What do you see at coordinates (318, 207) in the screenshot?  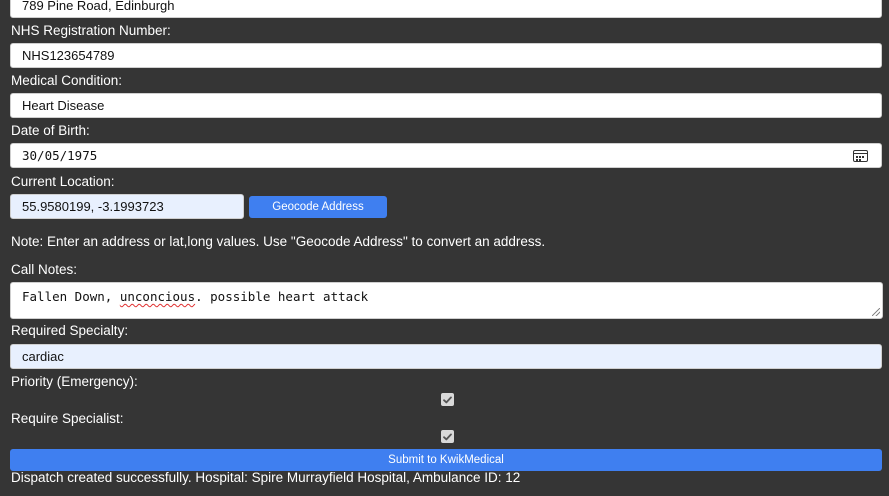 I see `geocode-address-button: Geocode Address` at bounding box center [318, 207].